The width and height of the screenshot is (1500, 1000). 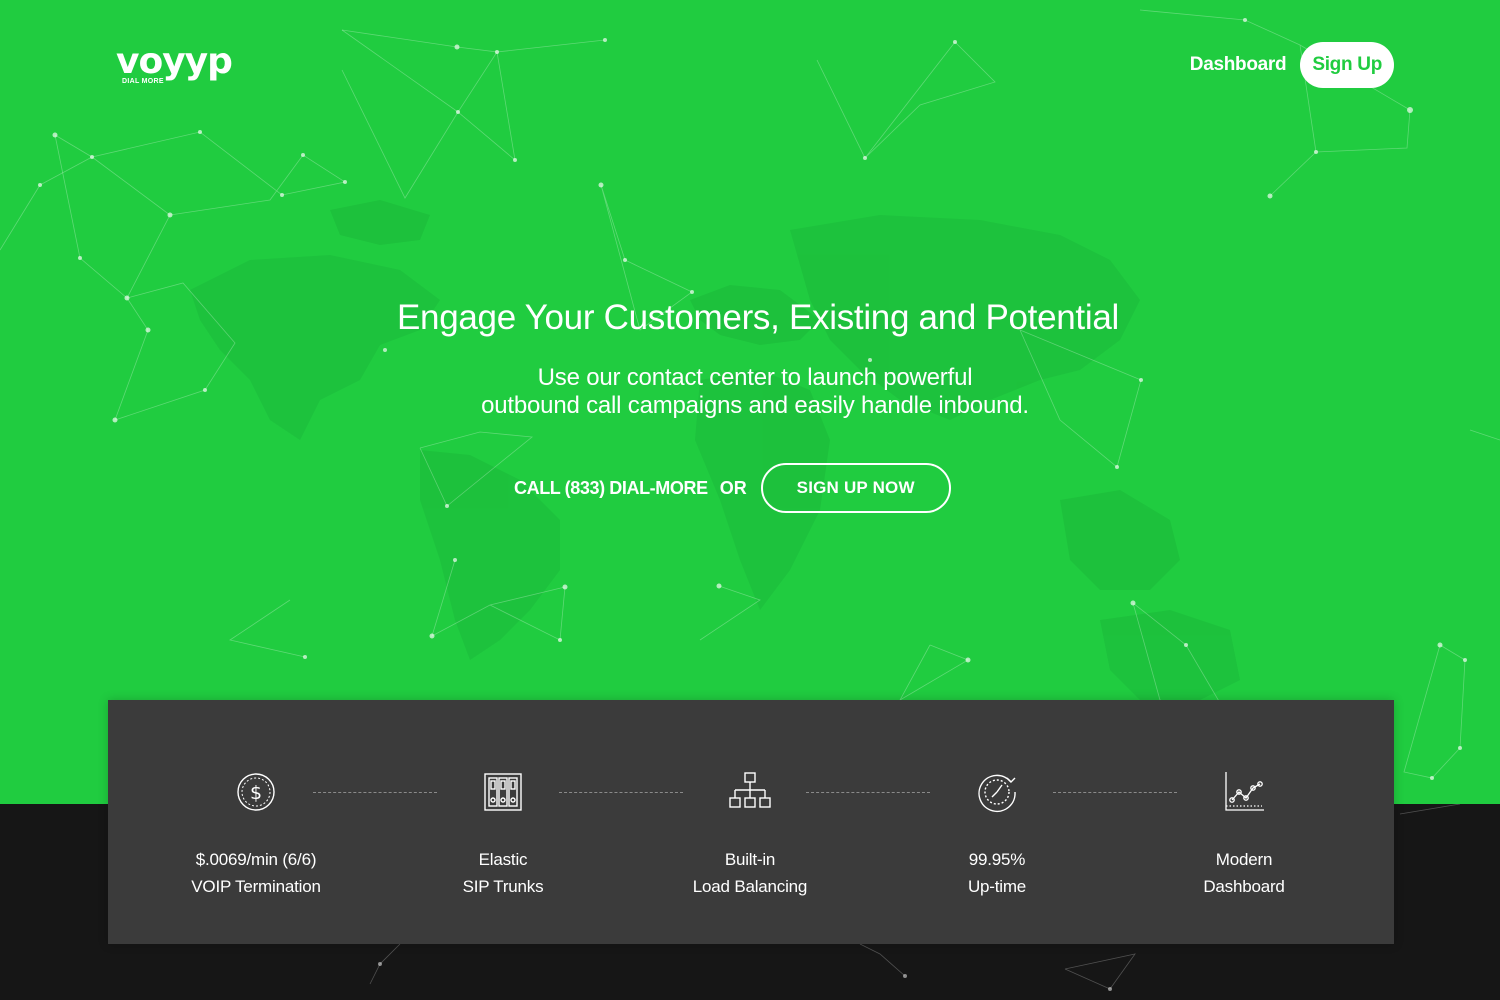 I want to click on feature-load-balancing: Built-in Load Balancing, so click(x=750, y=835).